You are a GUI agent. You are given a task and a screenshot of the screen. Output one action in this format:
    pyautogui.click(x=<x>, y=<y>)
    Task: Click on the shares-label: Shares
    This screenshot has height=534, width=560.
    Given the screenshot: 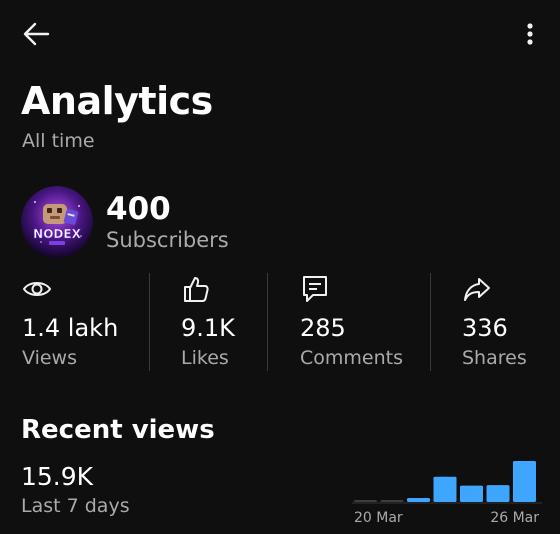 What is the action you would take?
    pyautogui.click(x=494, y=358)
    